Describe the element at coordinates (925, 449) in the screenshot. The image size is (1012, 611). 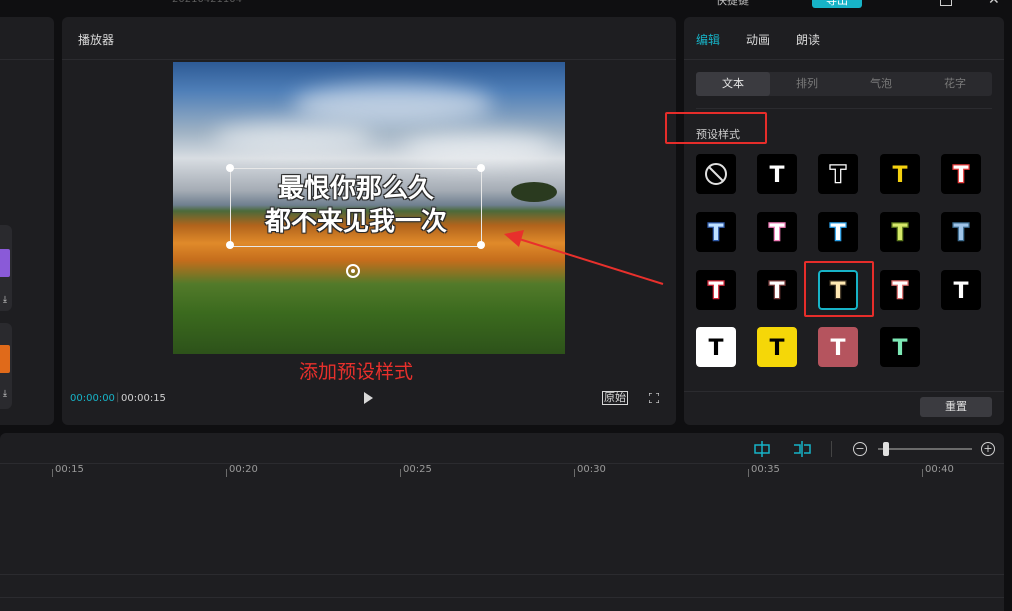
I see `zoom-slider-track` at that location.